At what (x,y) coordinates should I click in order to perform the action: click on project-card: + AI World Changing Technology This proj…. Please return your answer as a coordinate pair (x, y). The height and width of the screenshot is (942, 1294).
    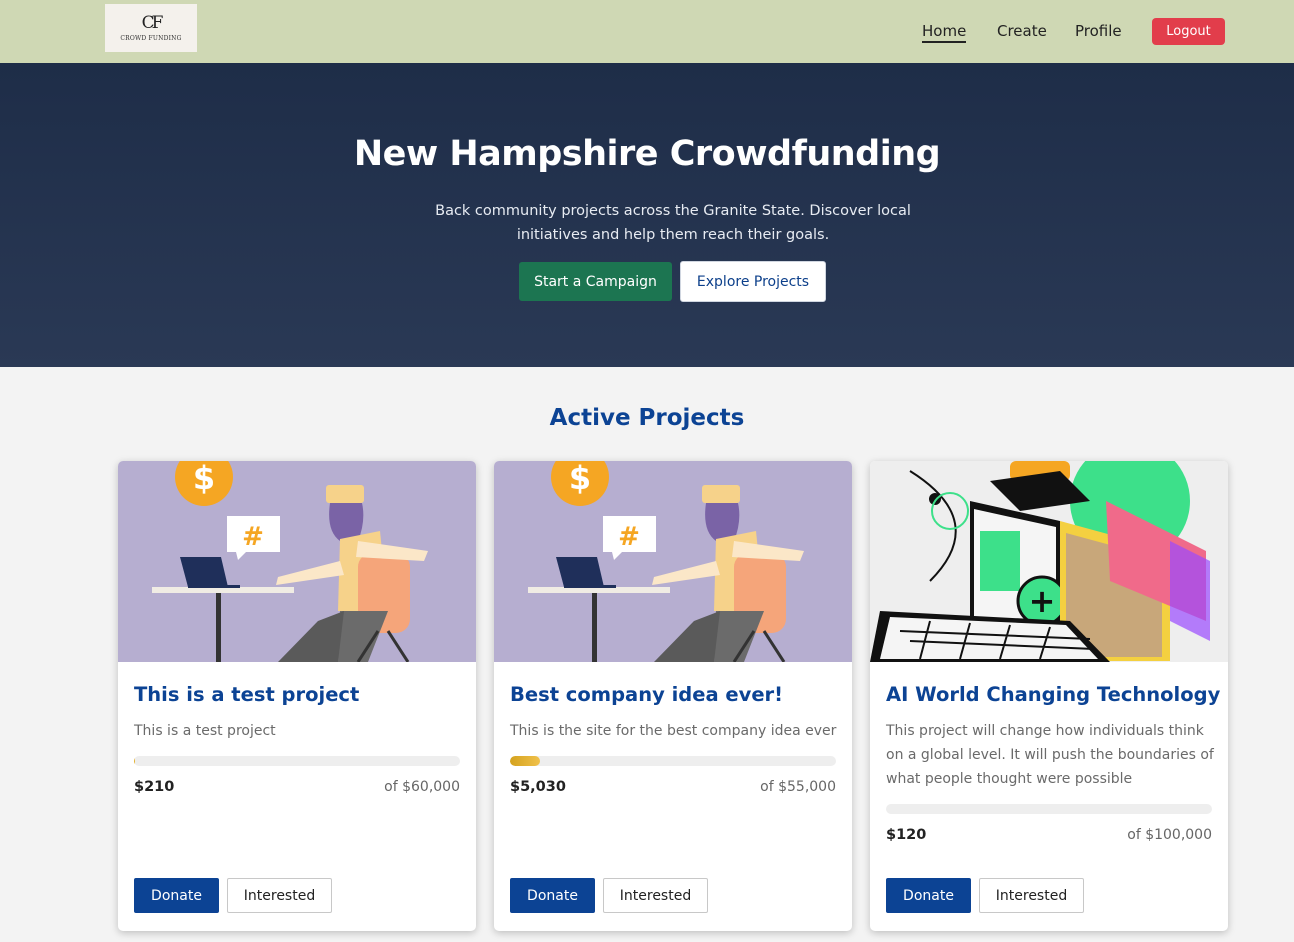
    Looking at the image, I should click on (1049, 696).